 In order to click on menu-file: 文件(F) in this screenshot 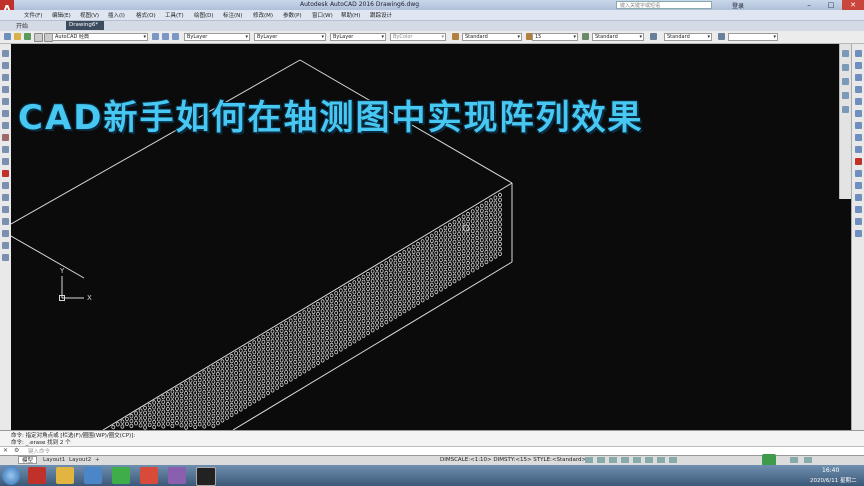, I will do `click(33, 15)`.